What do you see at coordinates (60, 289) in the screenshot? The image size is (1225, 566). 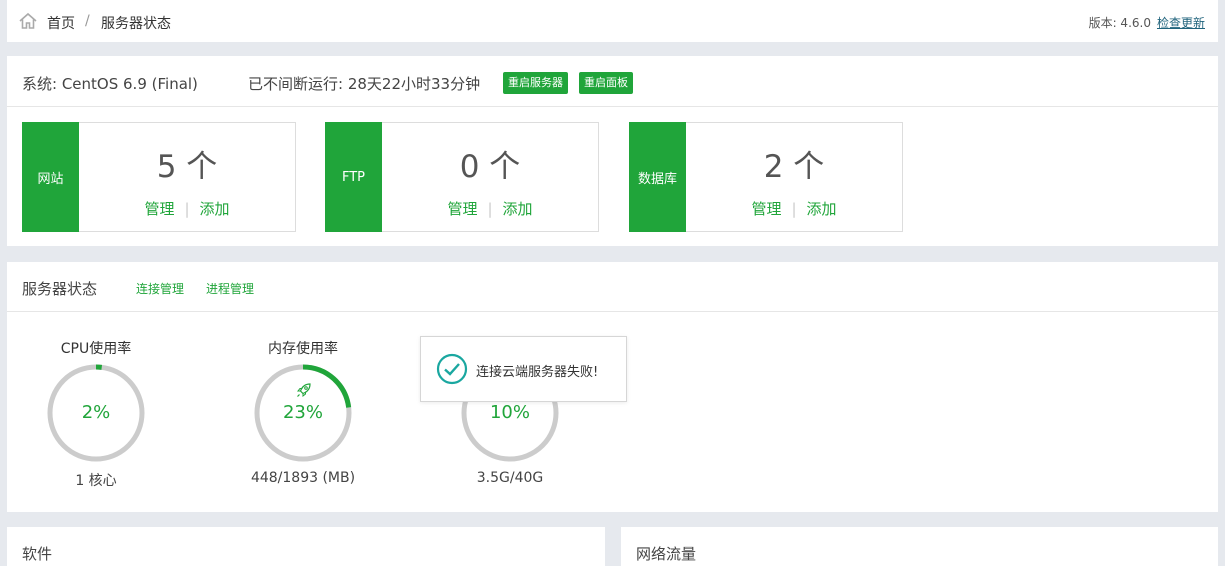 I see `server-status-title: 服务器状态` at bounding box center [60, 289].